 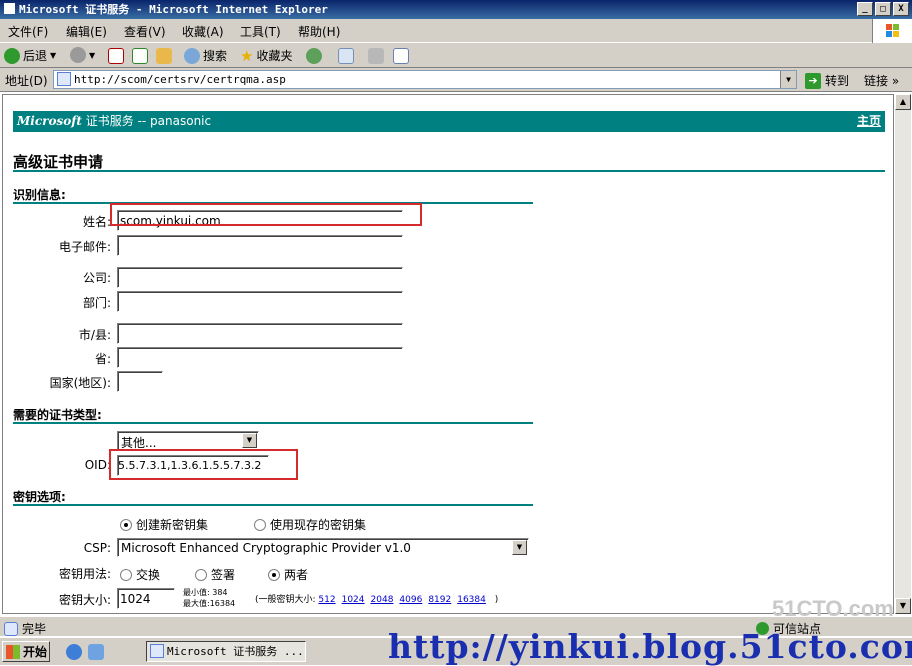 I want to click on links-button: 链接 », so click(x=881, y=80).